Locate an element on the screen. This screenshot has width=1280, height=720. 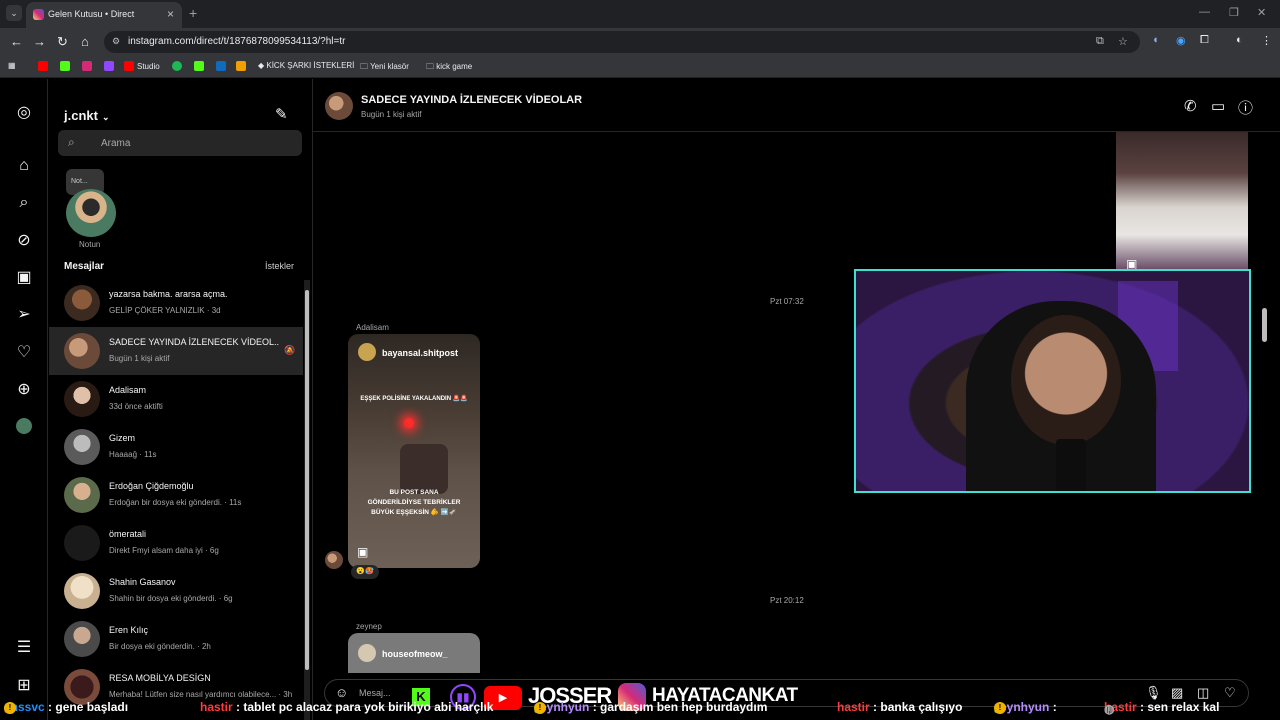
bookmark-studio: Studio is located at coordinates (142, 66).